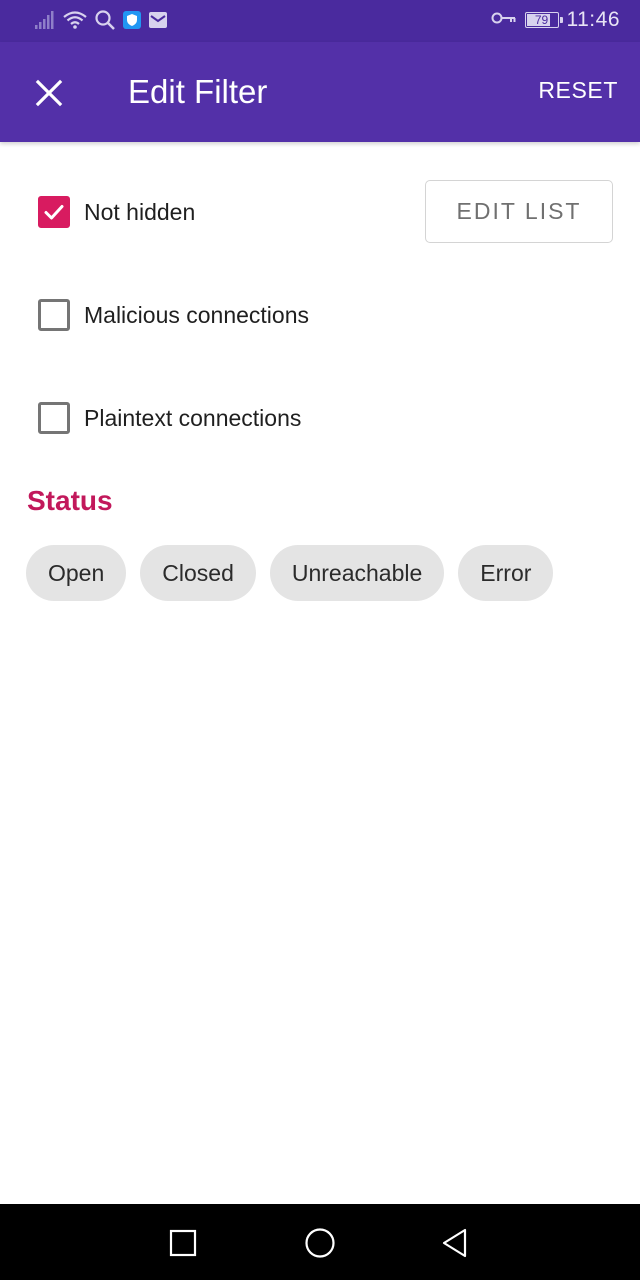 The image size is (640, 1280). I want to click on search-icon, so click(105, 22).